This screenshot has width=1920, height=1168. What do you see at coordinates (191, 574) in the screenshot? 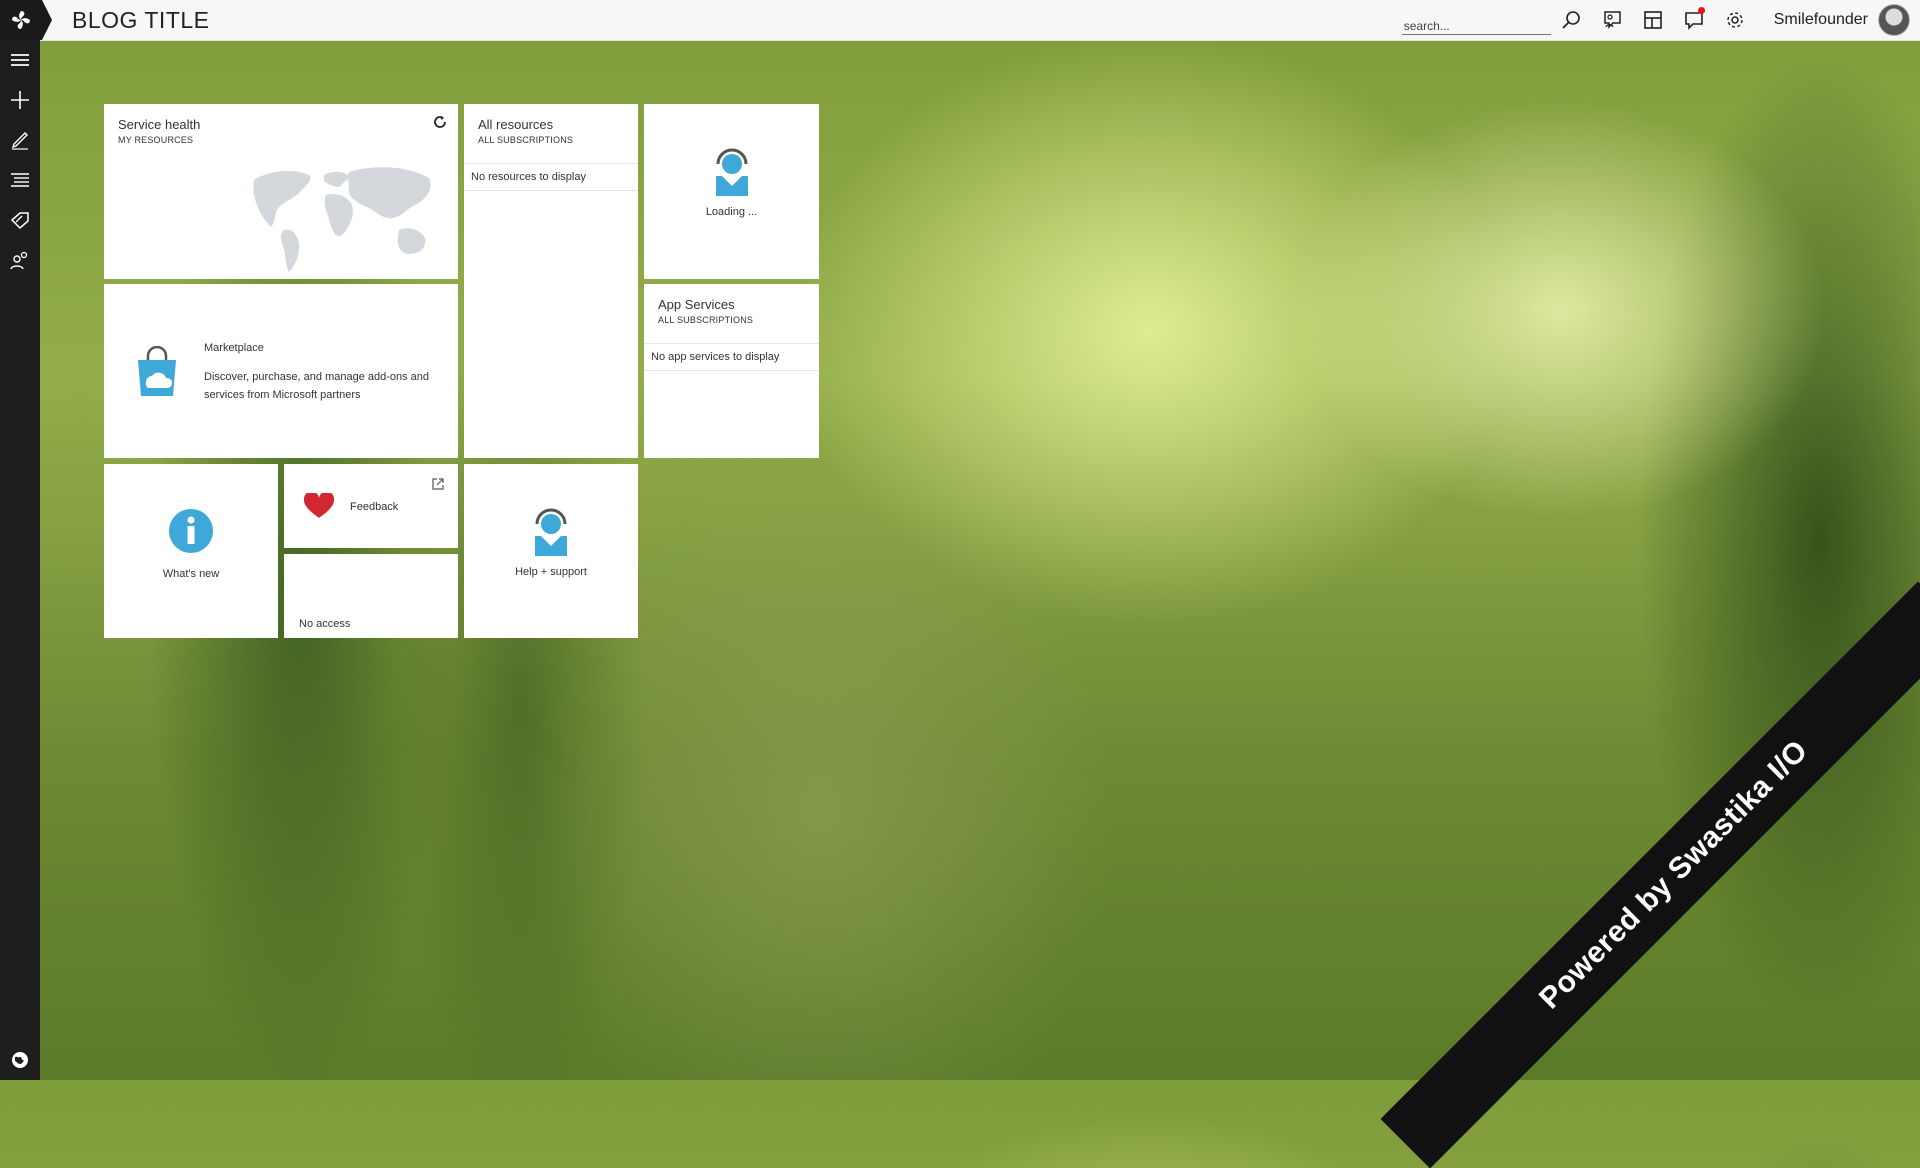
I see `whats-new-label: What's new` at bounding box center [191, 574].